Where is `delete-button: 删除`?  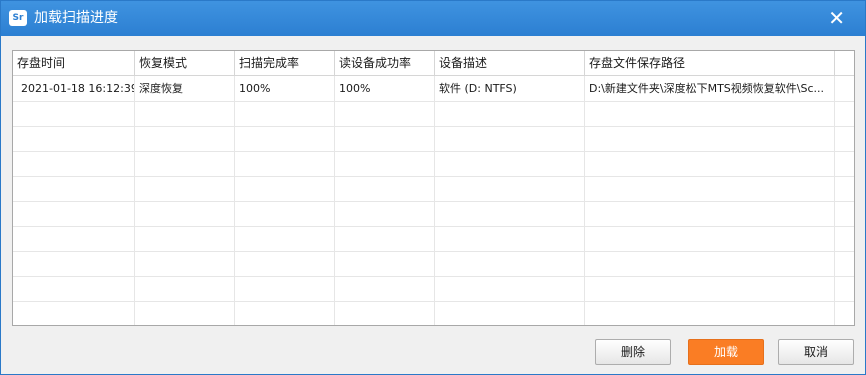 delete-button: 删除 is located at coordinates (633, 352).